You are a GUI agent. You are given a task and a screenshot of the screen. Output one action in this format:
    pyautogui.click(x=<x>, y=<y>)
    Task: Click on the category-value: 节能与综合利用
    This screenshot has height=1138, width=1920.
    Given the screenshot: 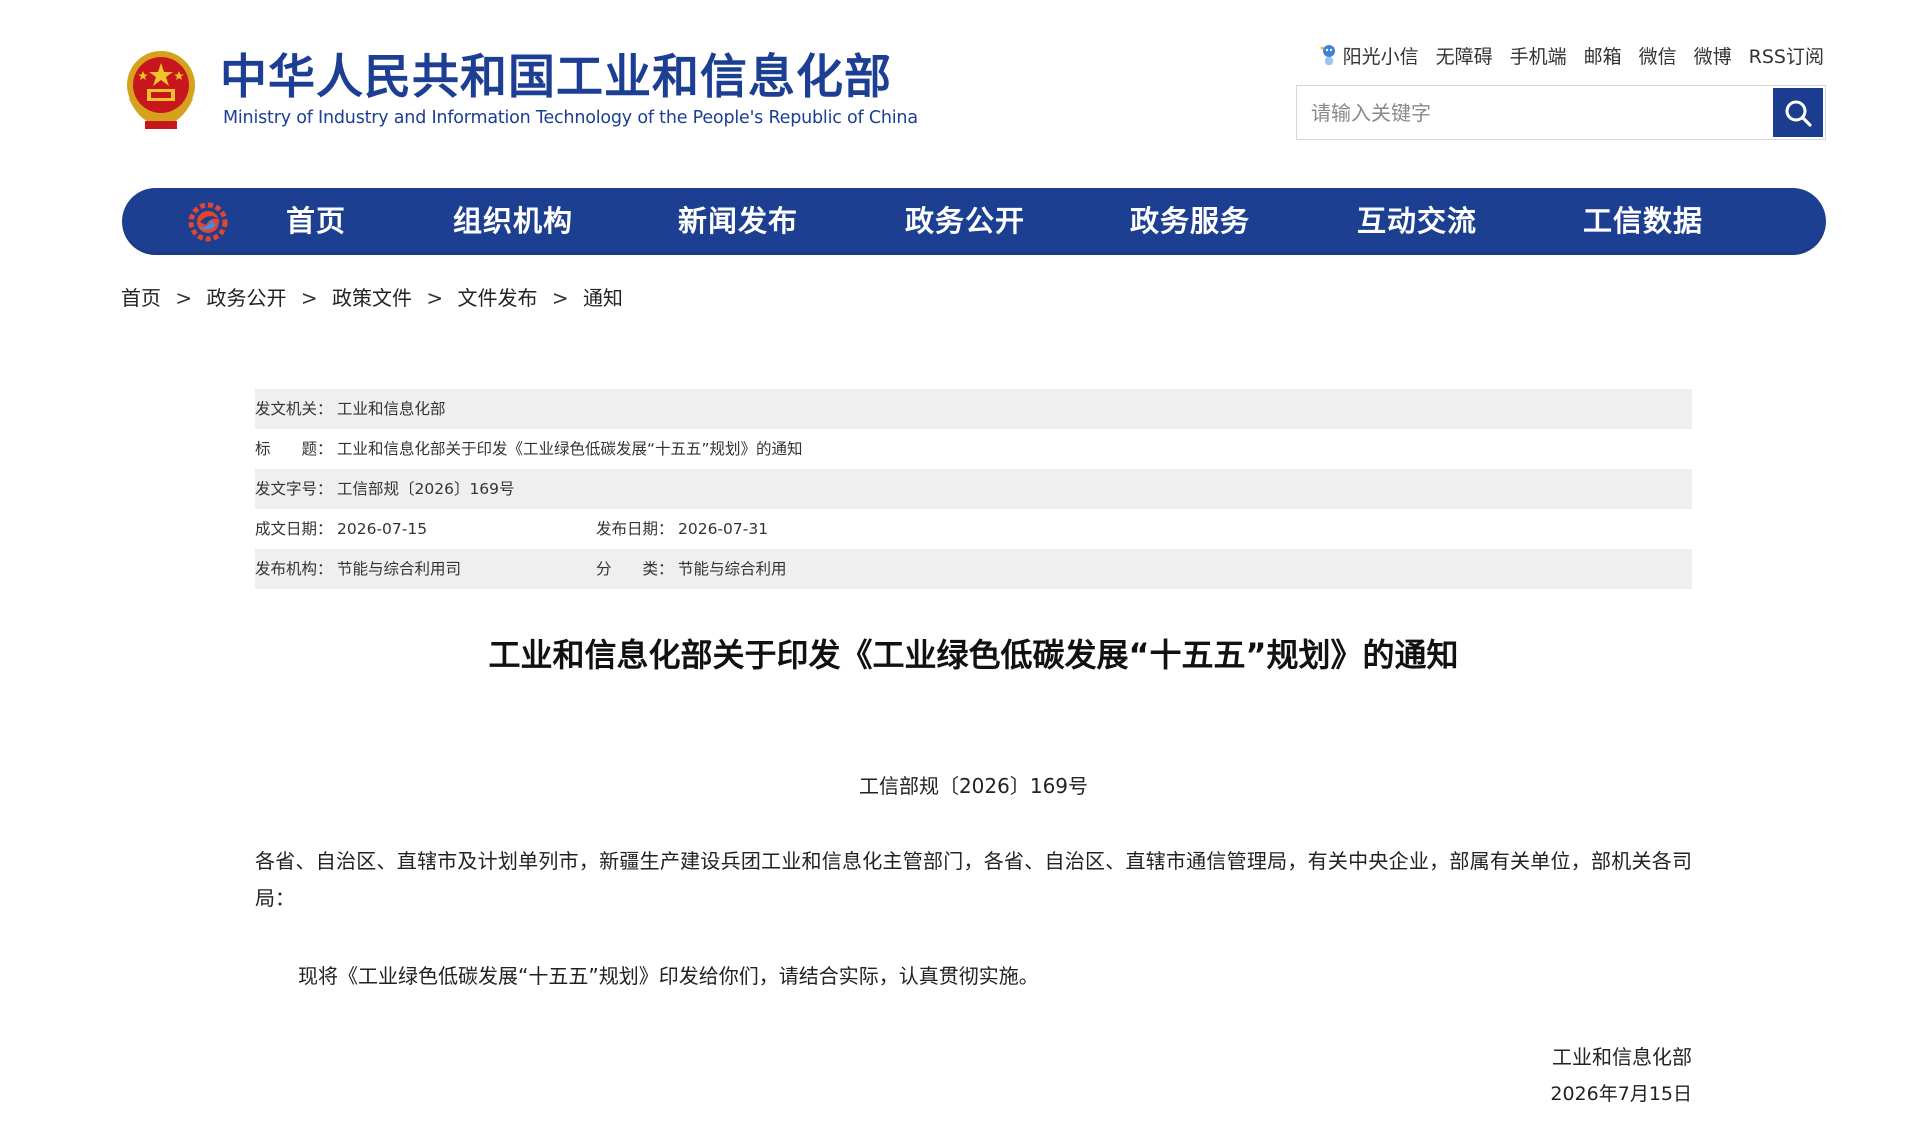 What is the action you would take?
    pyautogui.click(x=732, y=569)
    